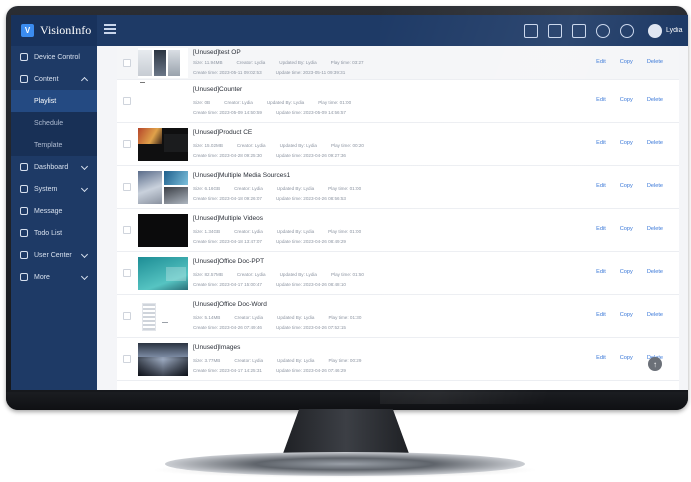 The width and height of the screenshot is (691, 482). What do you see at coordinates (54, 167) in the screenshot?
I see `sidebar-item-dashboard: Dashboard` at bounding box center [54, 167].